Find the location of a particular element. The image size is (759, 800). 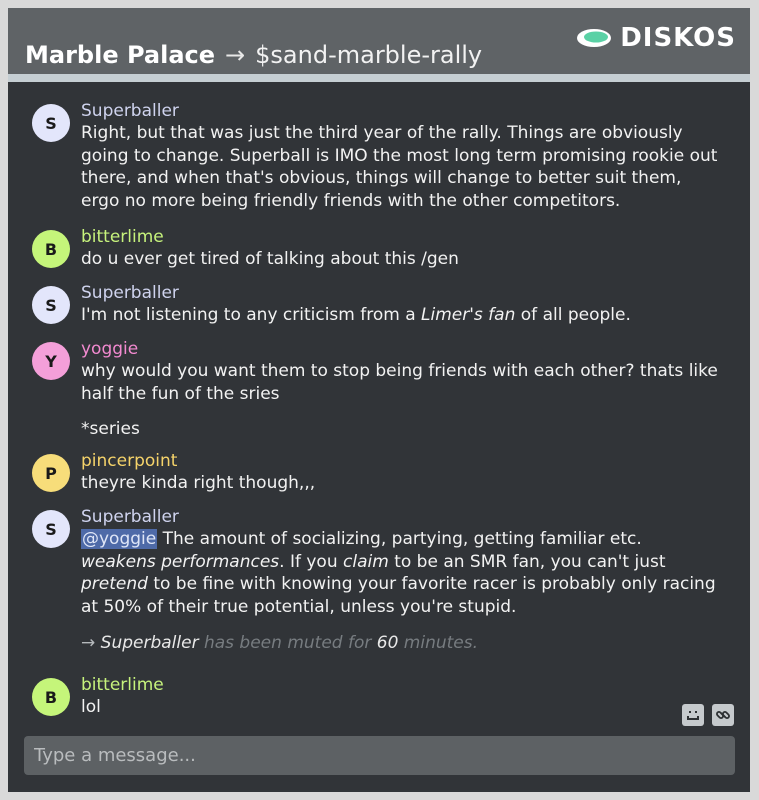

disc-logo-icon is located at coordinates (594, 38).